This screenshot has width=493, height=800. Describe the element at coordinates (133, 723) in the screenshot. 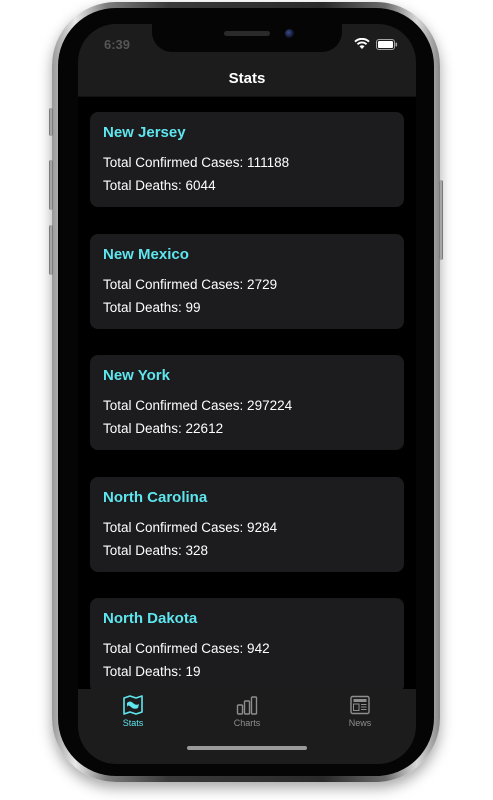

I see `tab-label: Stats` at that location.